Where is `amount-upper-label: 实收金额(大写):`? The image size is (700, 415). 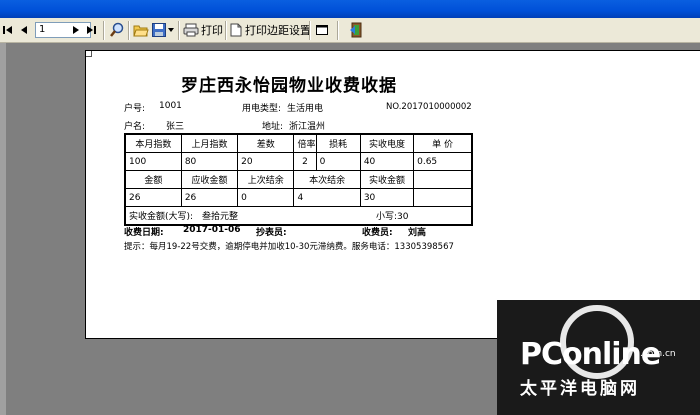
amount-upper-label: 实收金额(大写): is located at coordinates (161, 217).